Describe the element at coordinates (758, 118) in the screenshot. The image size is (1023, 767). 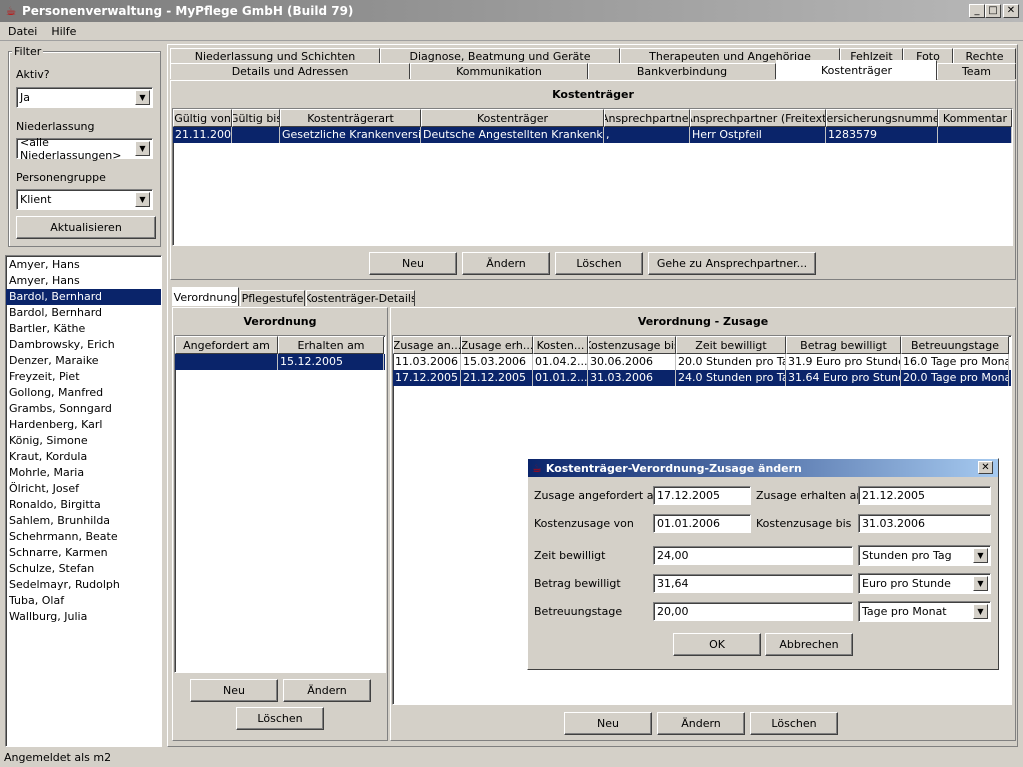
I see `column-header: Ansprechpartner (Freitext)` at that location.